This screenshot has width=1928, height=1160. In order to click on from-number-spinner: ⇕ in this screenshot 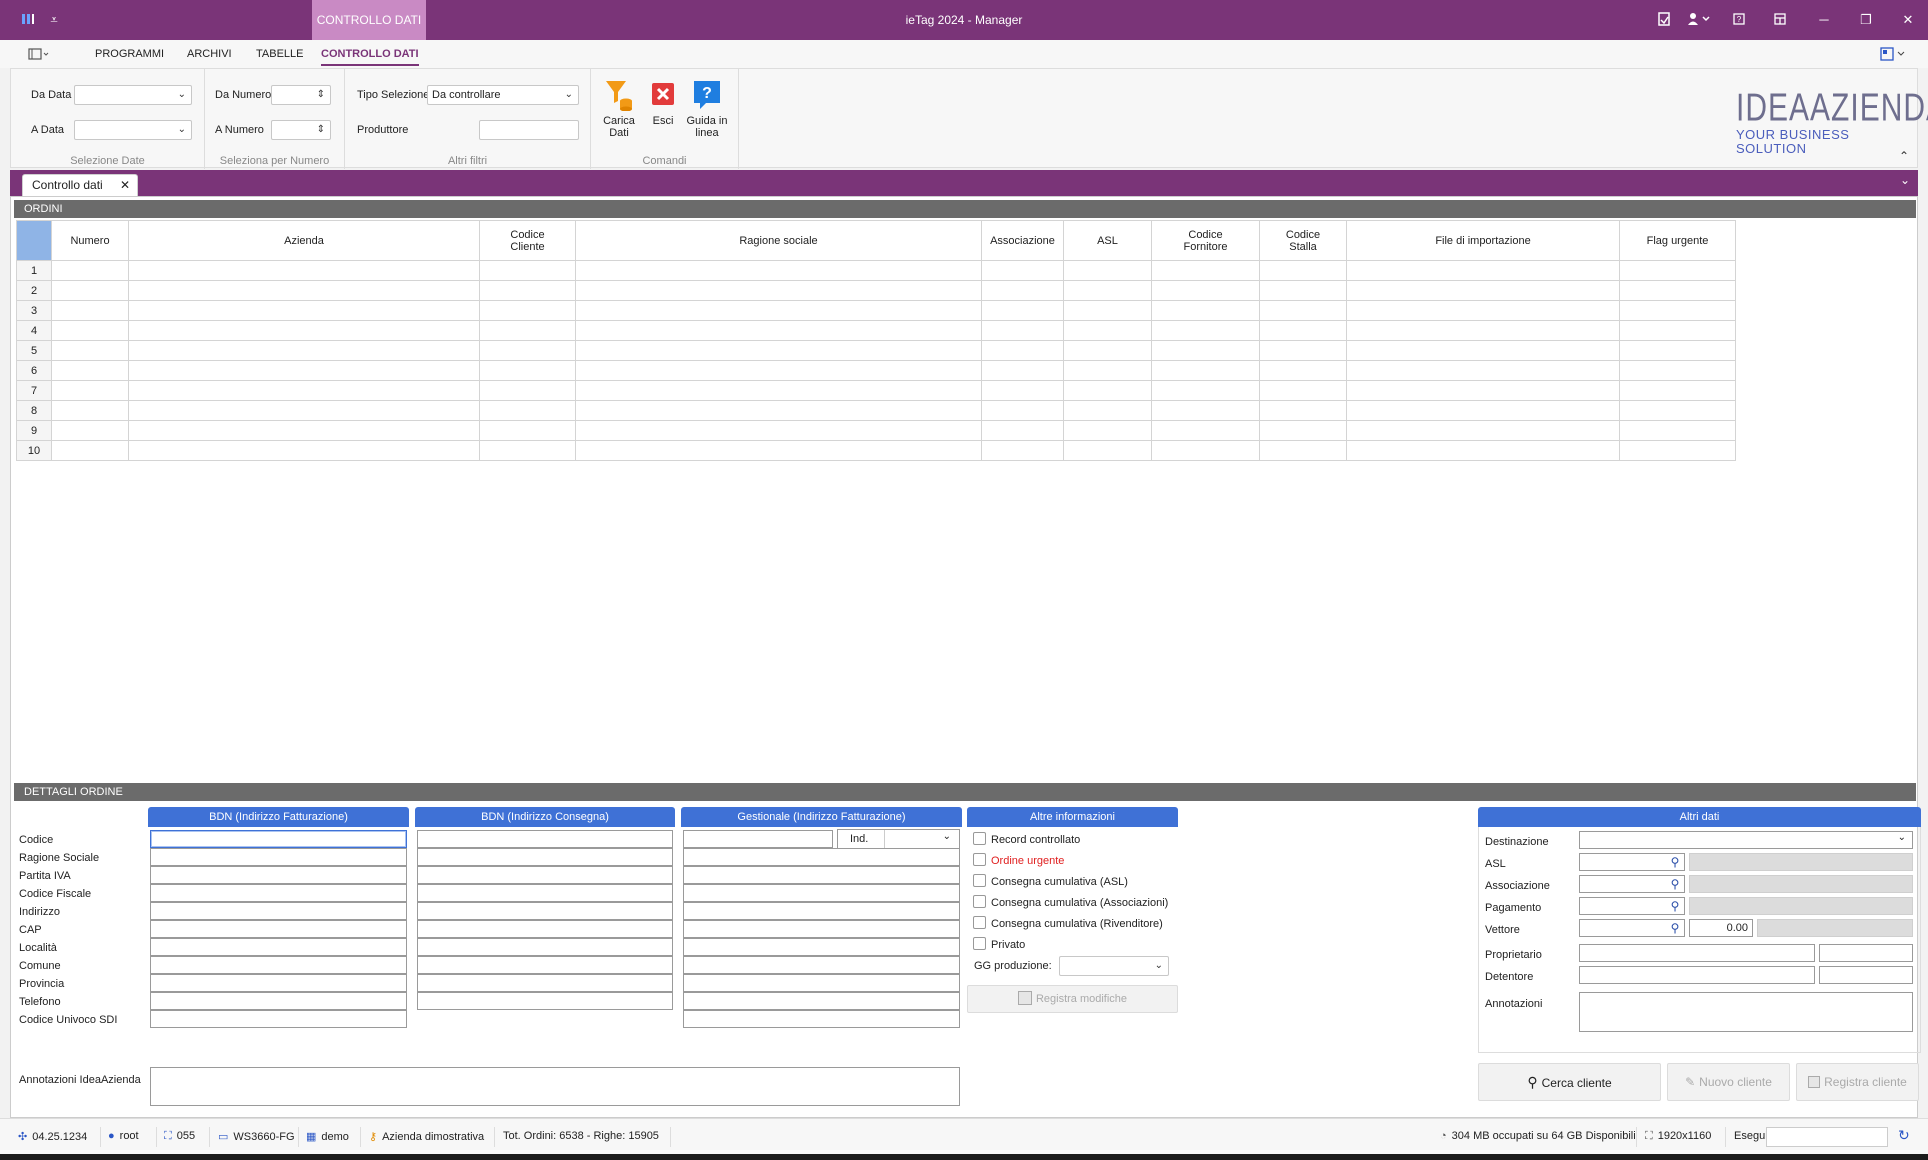, I will do `click(301, 95)`.